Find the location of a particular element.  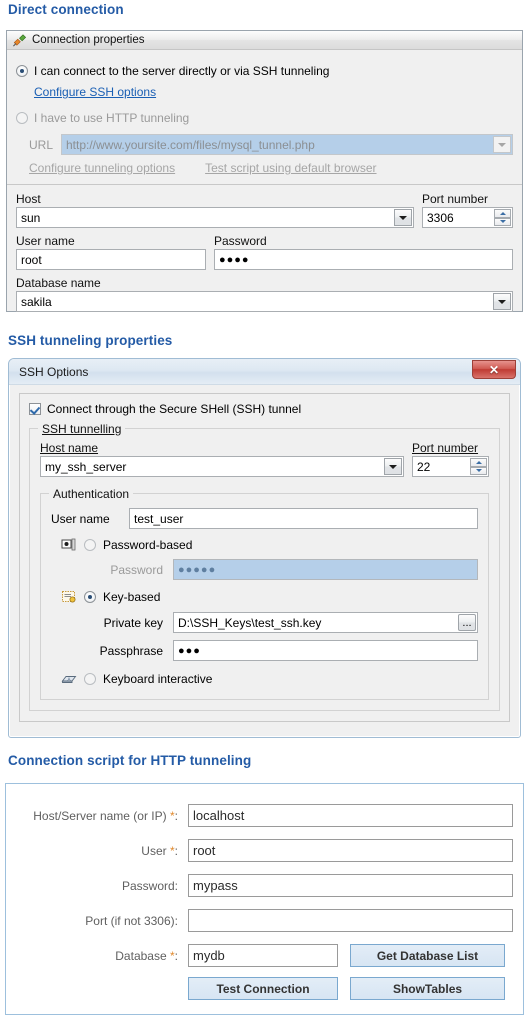

script-label-host-text: Host/Server name (or IP) is located at coordinates (100, 815).